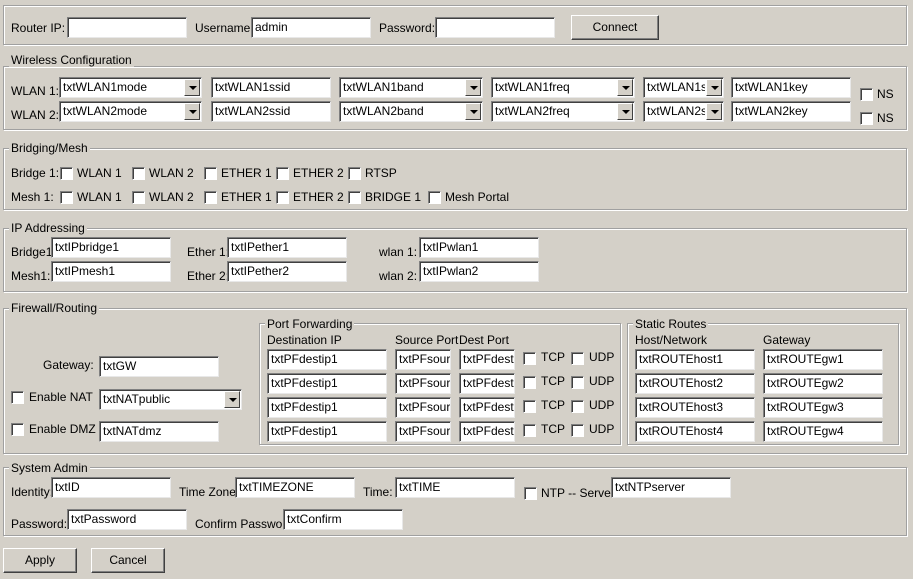  What do you see at coordinates (130, 111) in the screenshot?
I see `wlan2-mode-select: txtWLAN2mode` at bounding box center [130, 111].